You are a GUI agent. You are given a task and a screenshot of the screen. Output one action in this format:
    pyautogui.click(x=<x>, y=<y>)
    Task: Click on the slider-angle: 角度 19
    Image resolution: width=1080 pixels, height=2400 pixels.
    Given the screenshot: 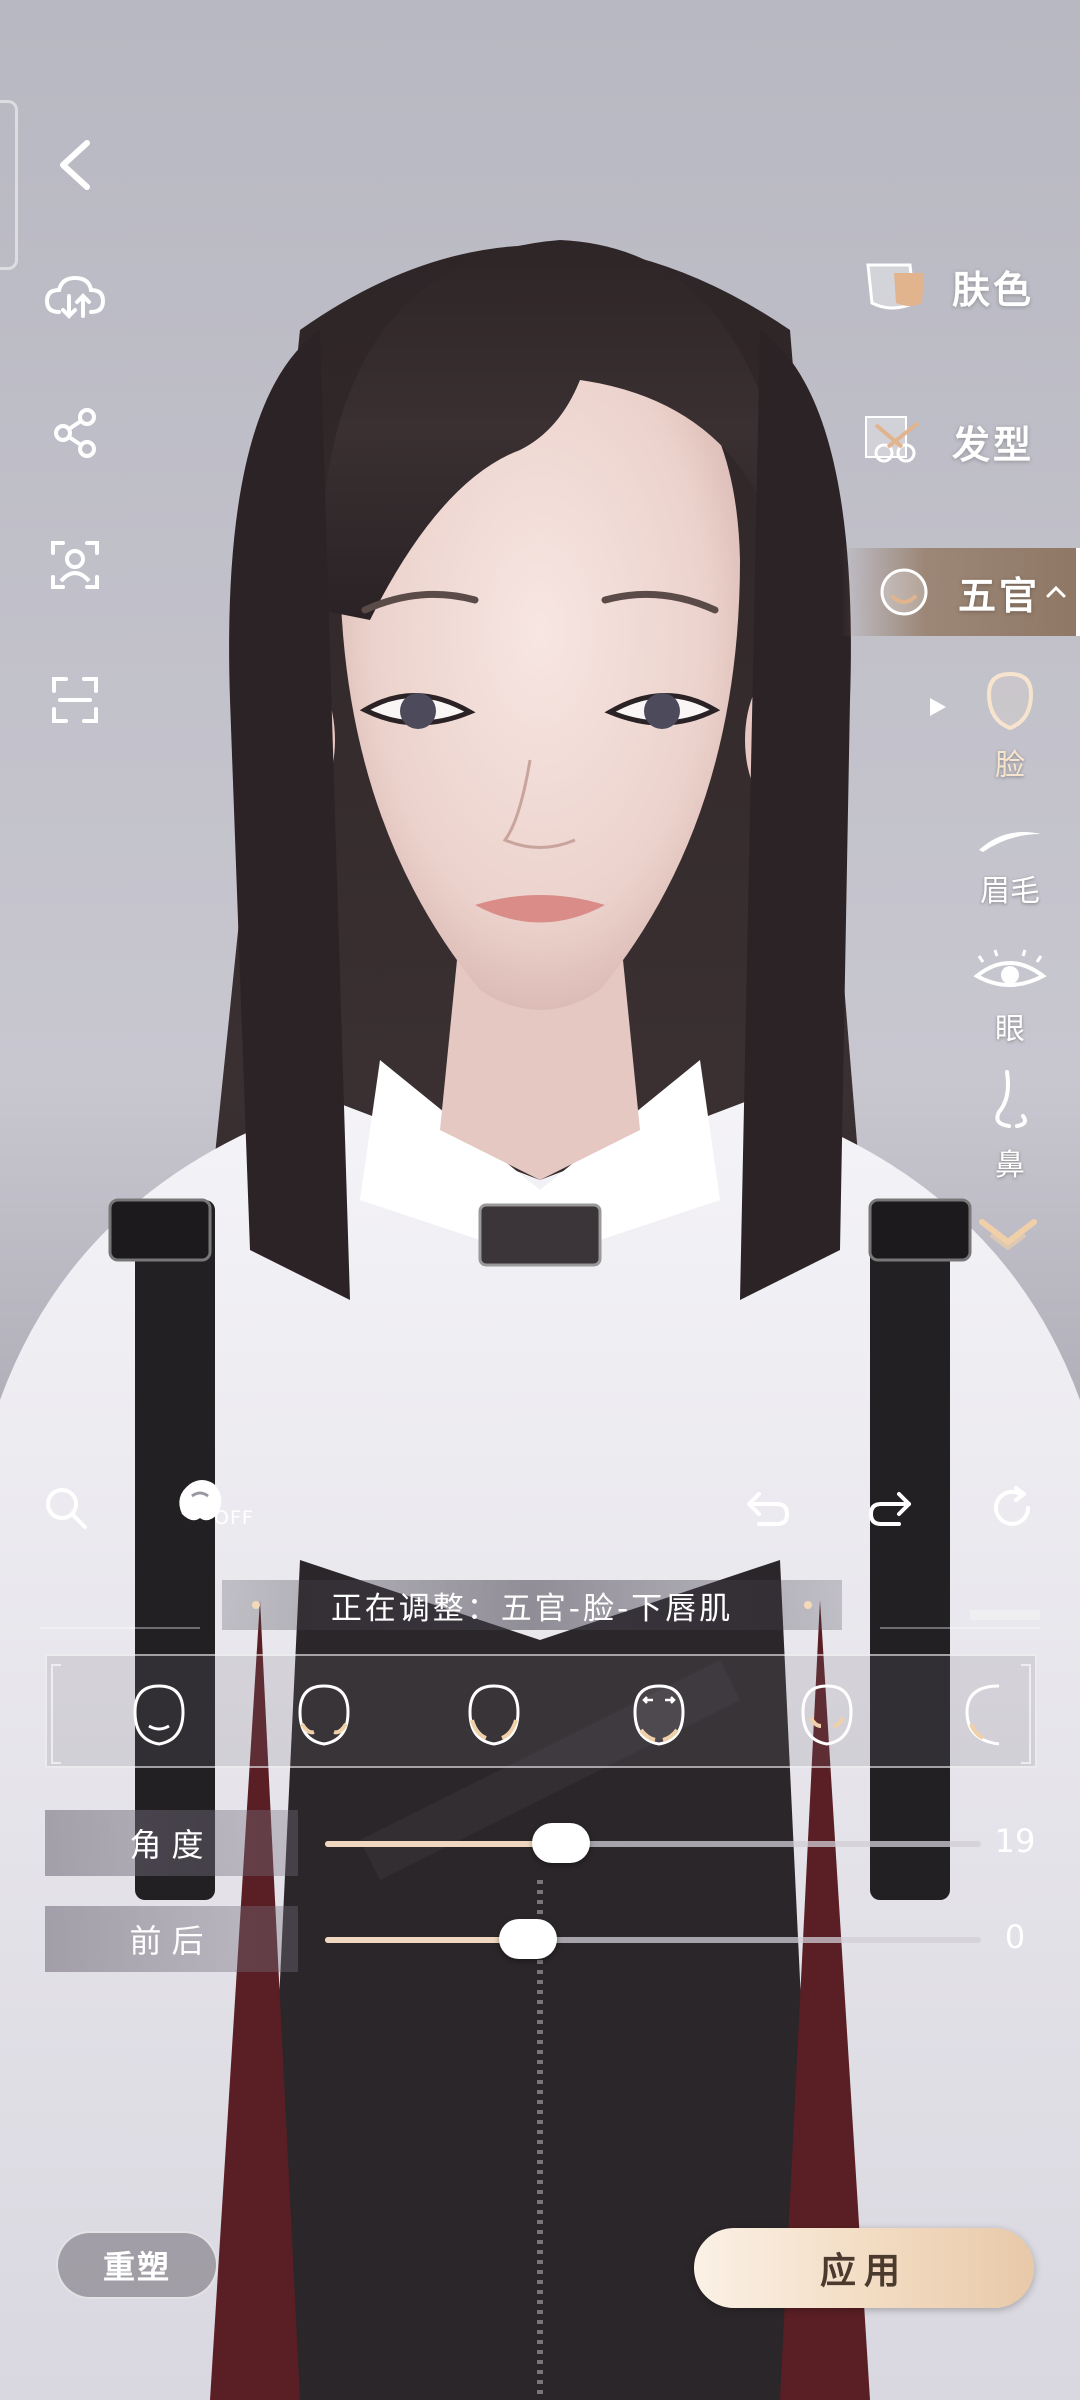 What is the action you would take?
    pyautogui.click(x=545, y=1843)
    